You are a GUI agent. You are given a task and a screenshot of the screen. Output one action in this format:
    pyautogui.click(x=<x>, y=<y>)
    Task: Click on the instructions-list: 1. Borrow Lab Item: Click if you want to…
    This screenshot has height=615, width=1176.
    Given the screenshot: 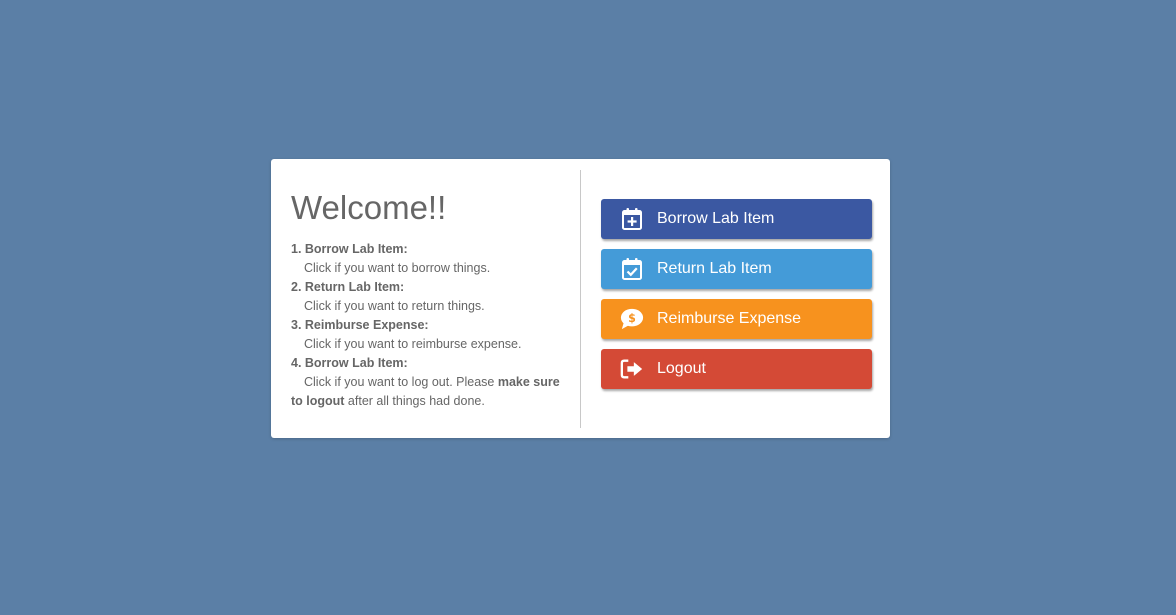 What is the action you would take?
    pyautogui.click(x=426, y=325)
    